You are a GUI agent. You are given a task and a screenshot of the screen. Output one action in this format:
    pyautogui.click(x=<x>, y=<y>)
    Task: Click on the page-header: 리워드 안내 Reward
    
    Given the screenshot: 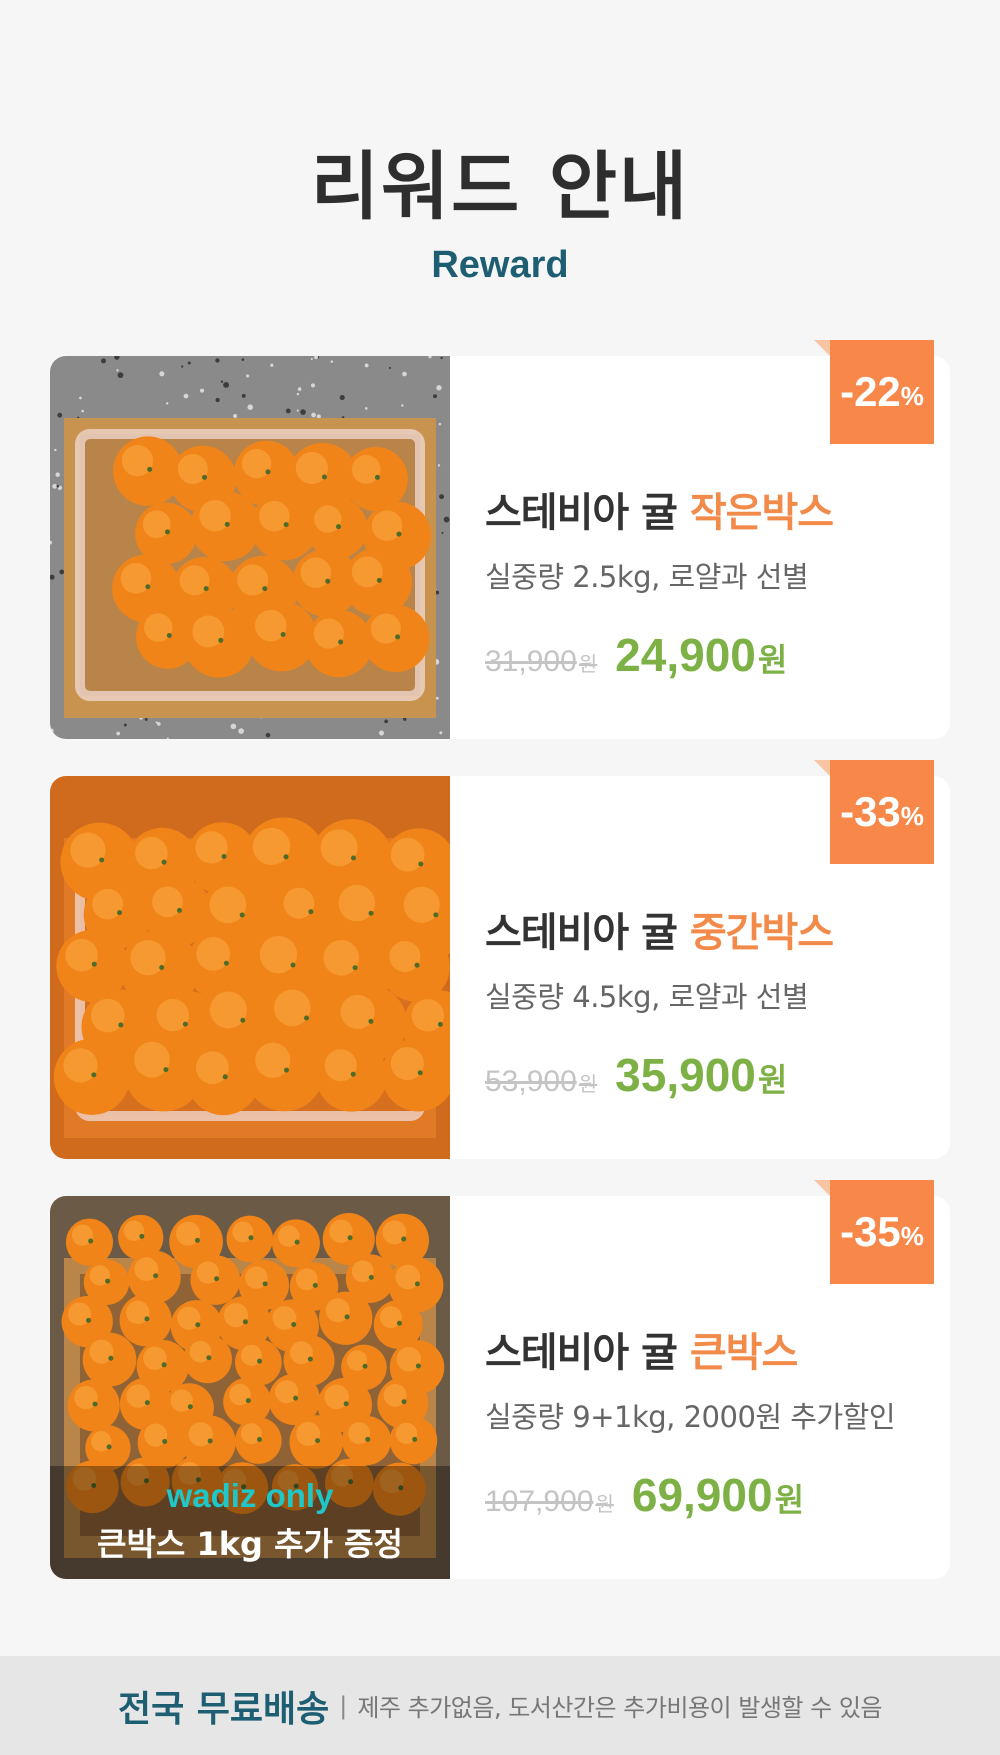 What is the action you would take?
    pyautogui.click(x=500, y=218)
    